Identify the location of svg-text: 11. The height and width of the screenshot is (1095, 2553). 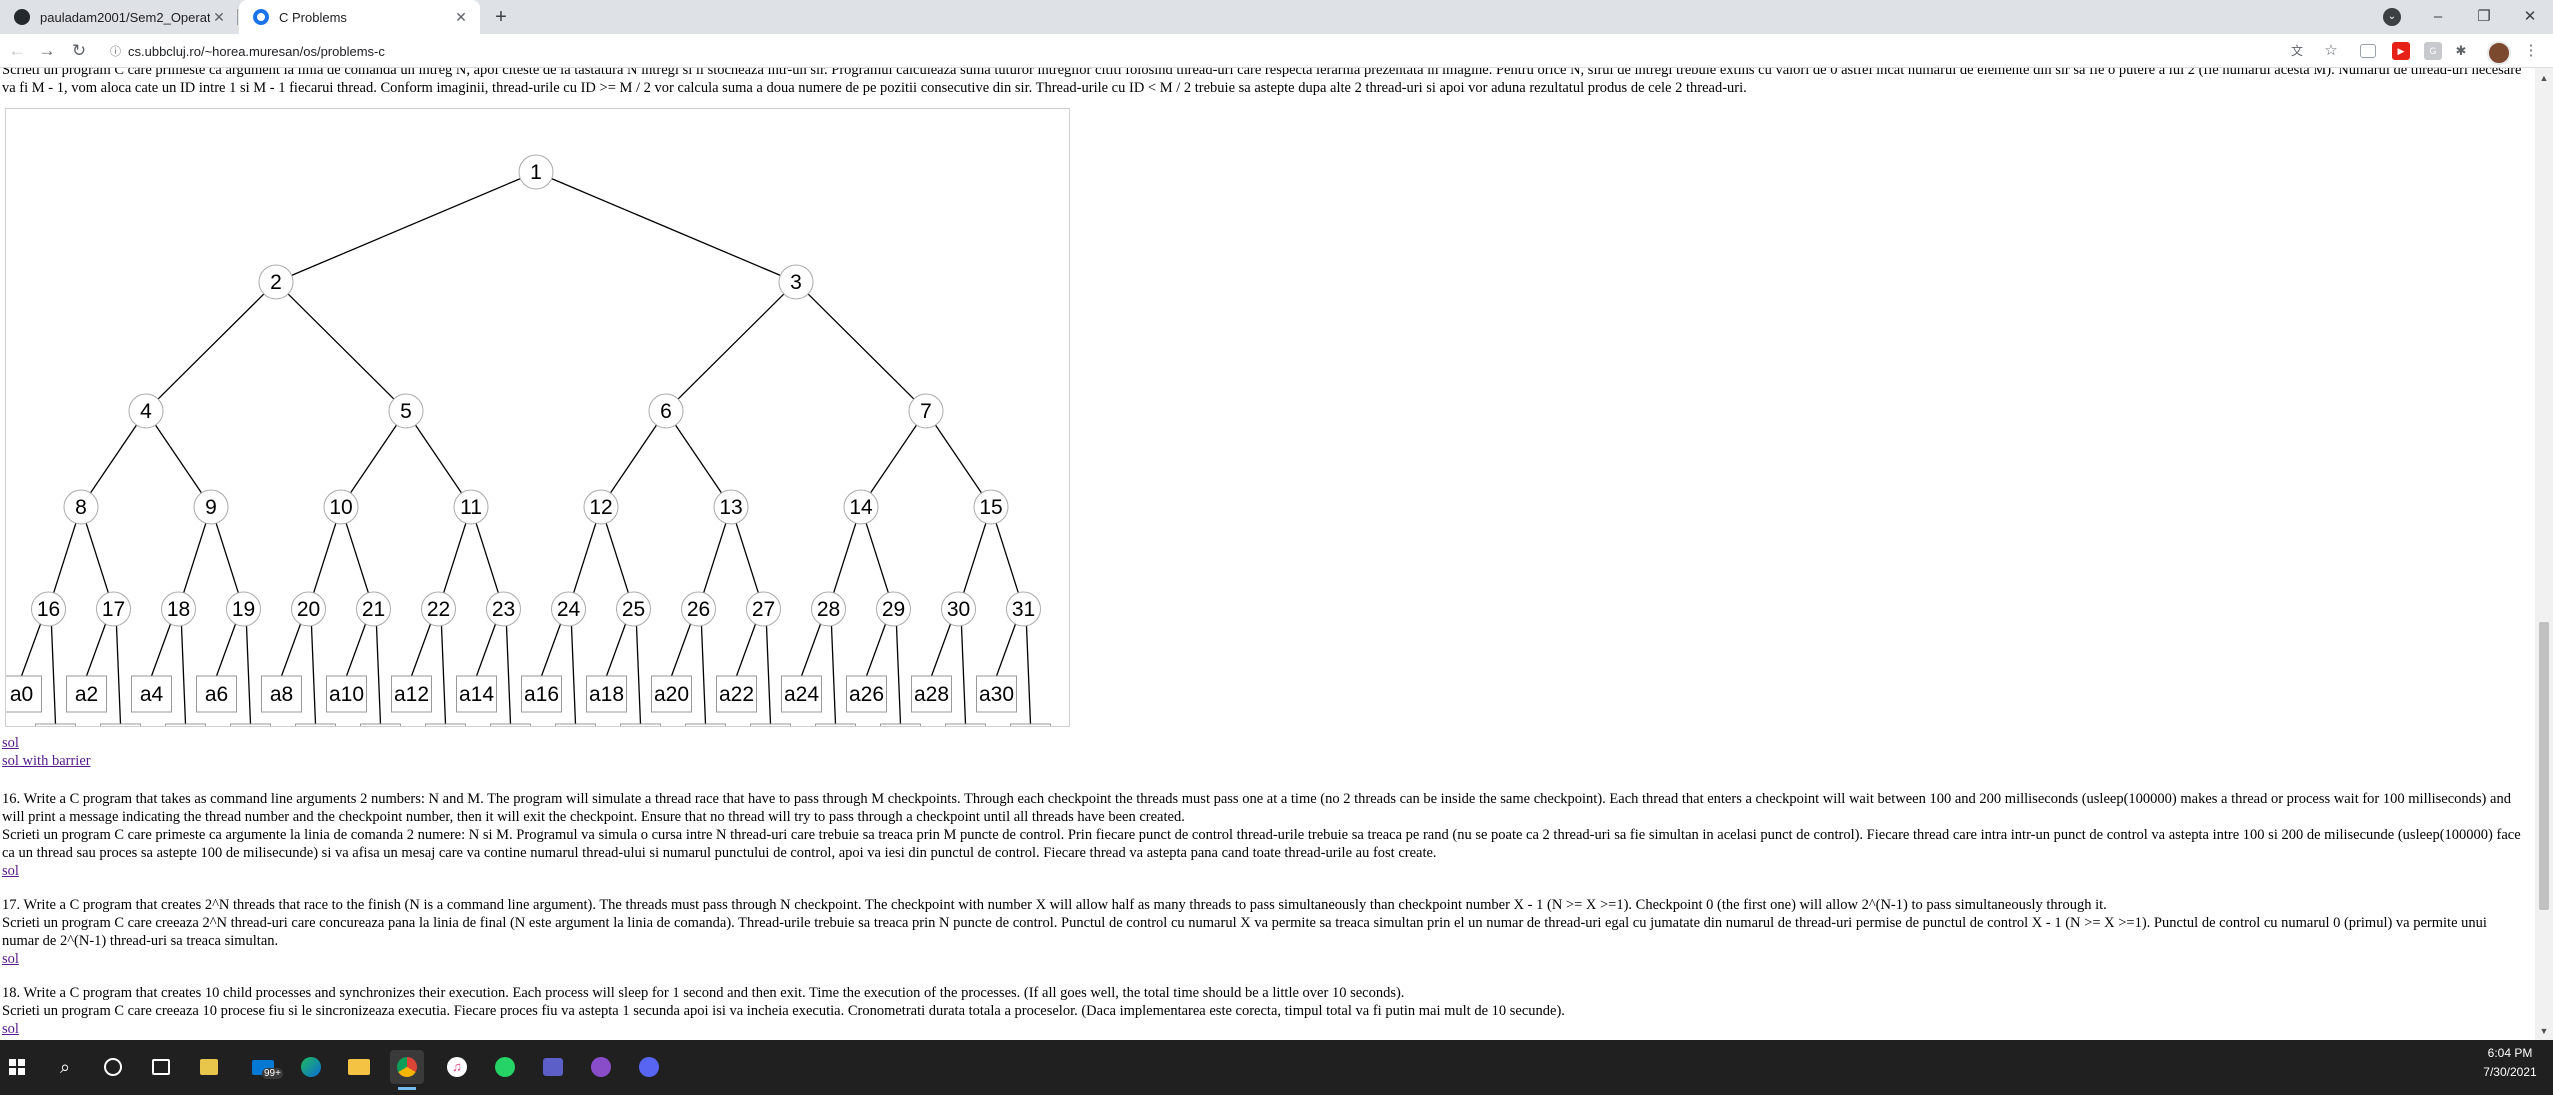
(471, 507).